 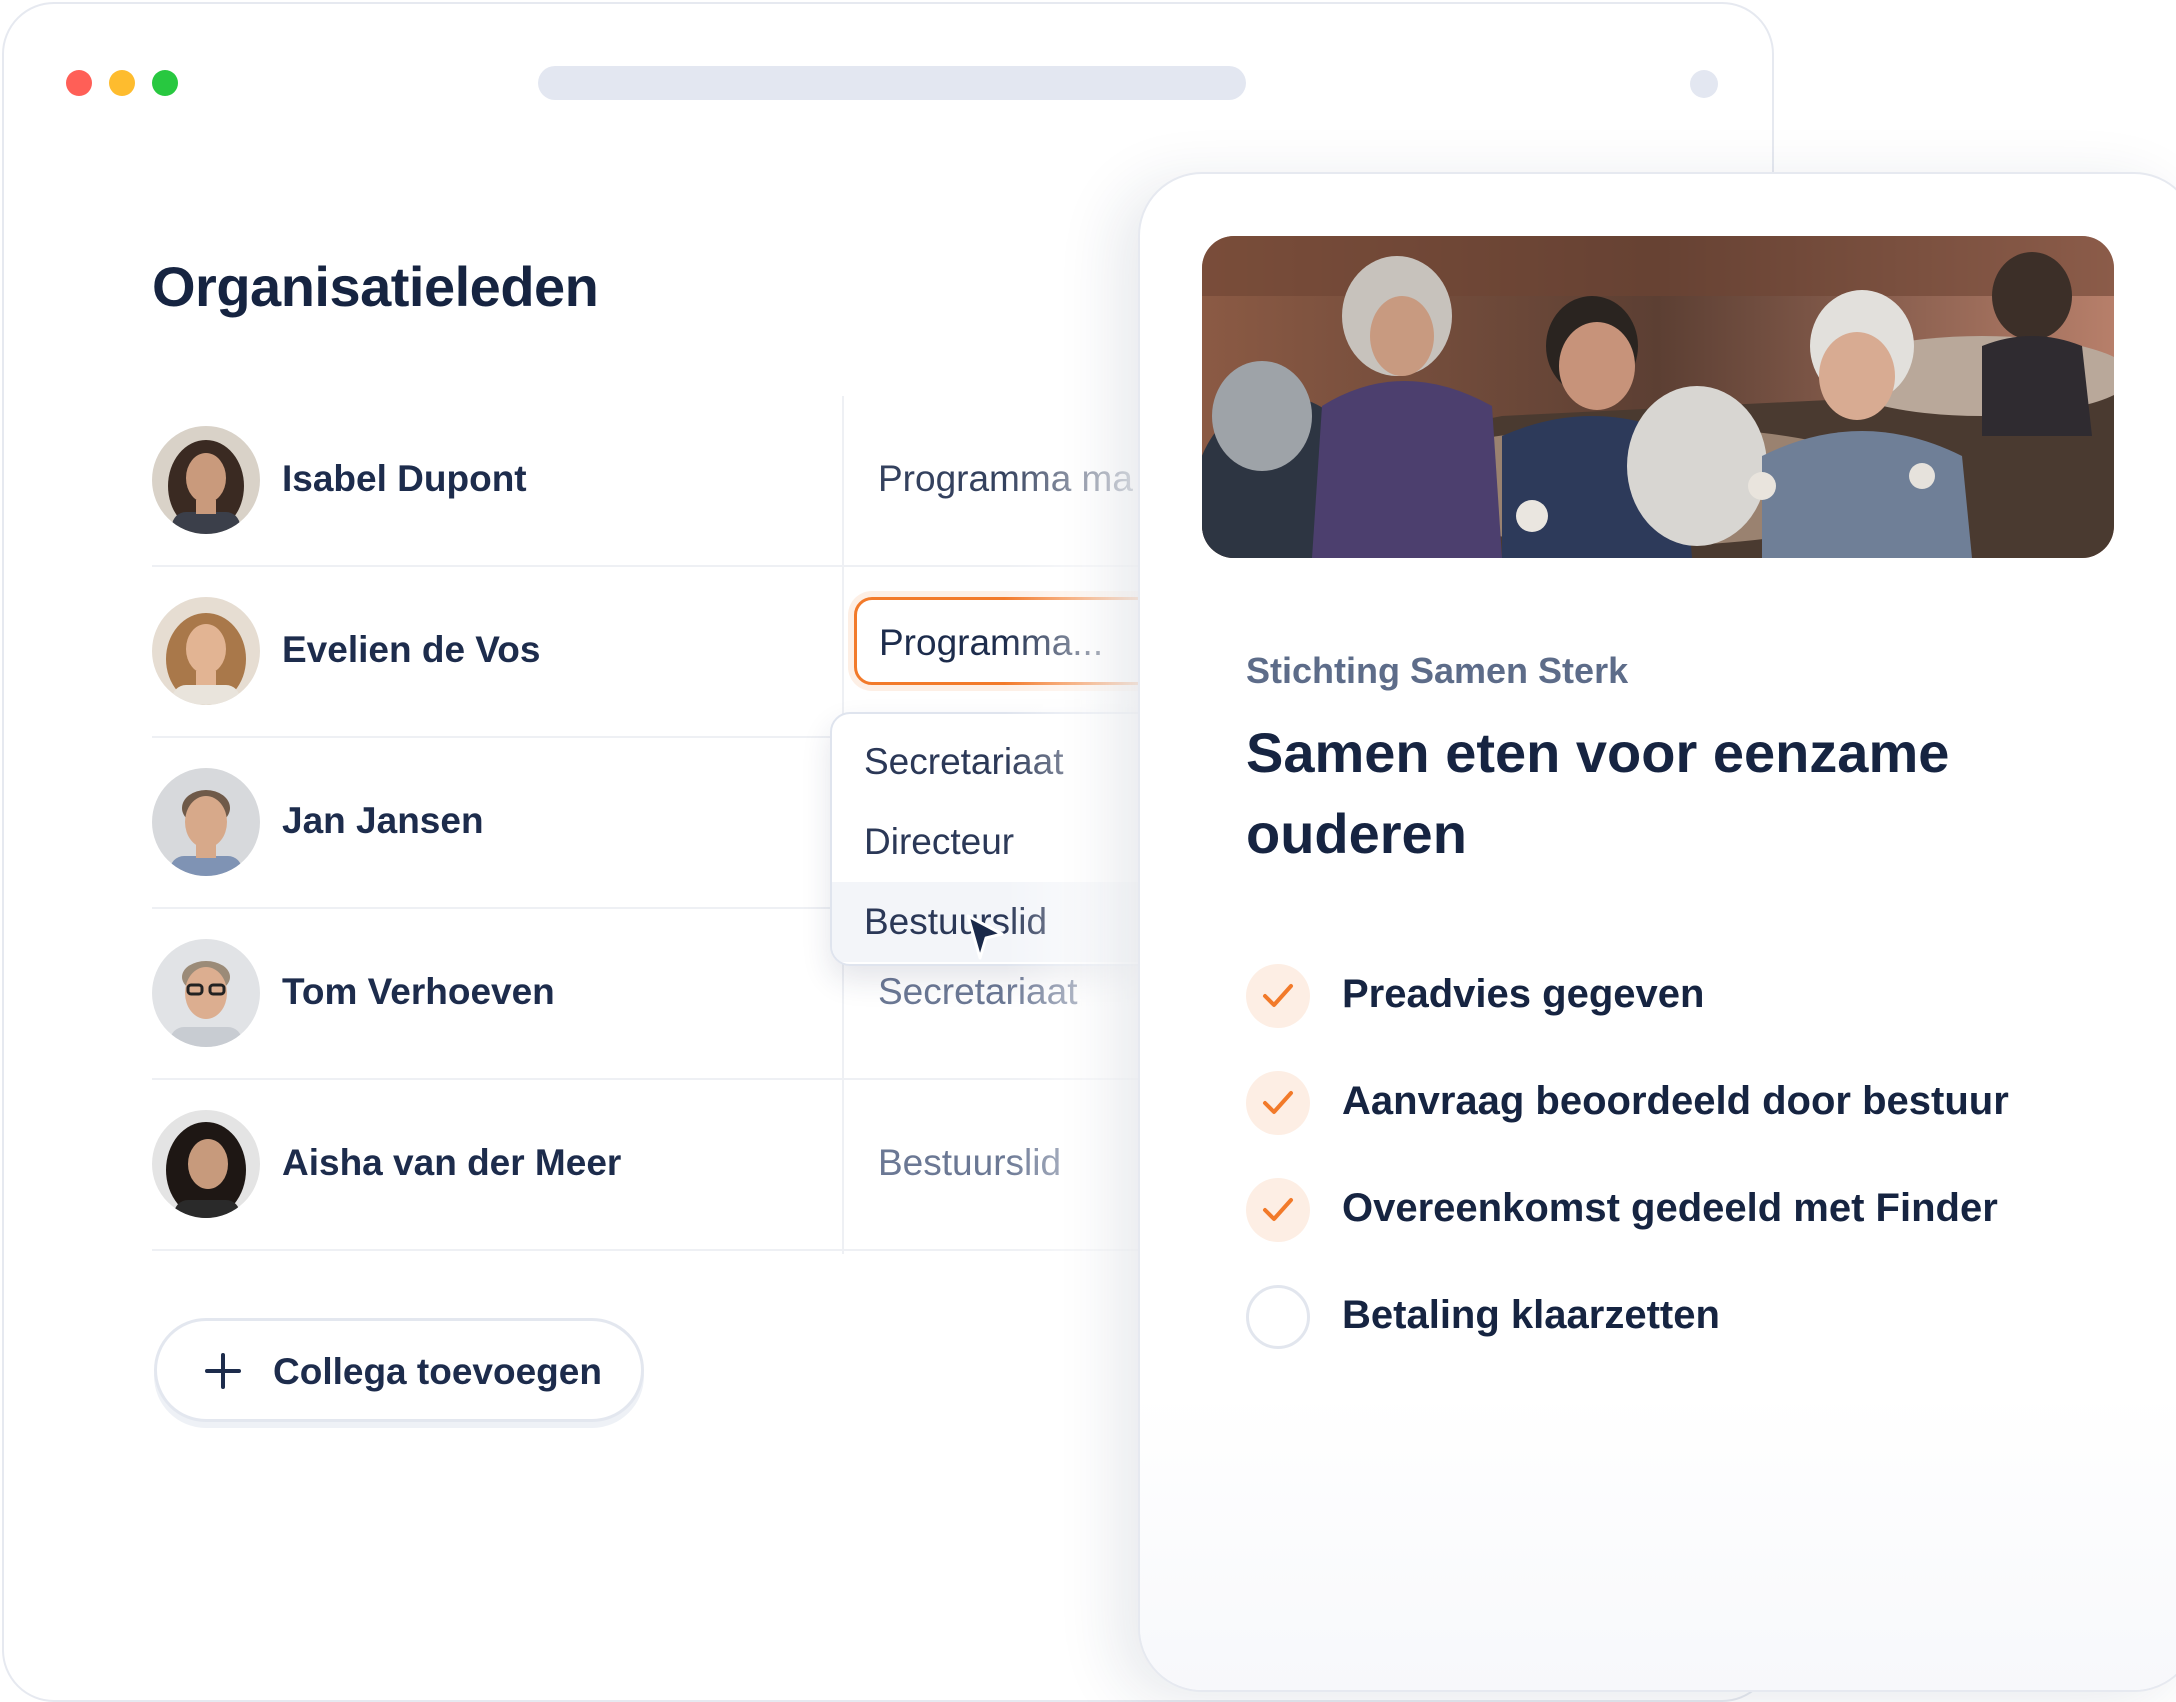 I want to click on member-name: Tom Verhoeven, so click(x=418, y=991).